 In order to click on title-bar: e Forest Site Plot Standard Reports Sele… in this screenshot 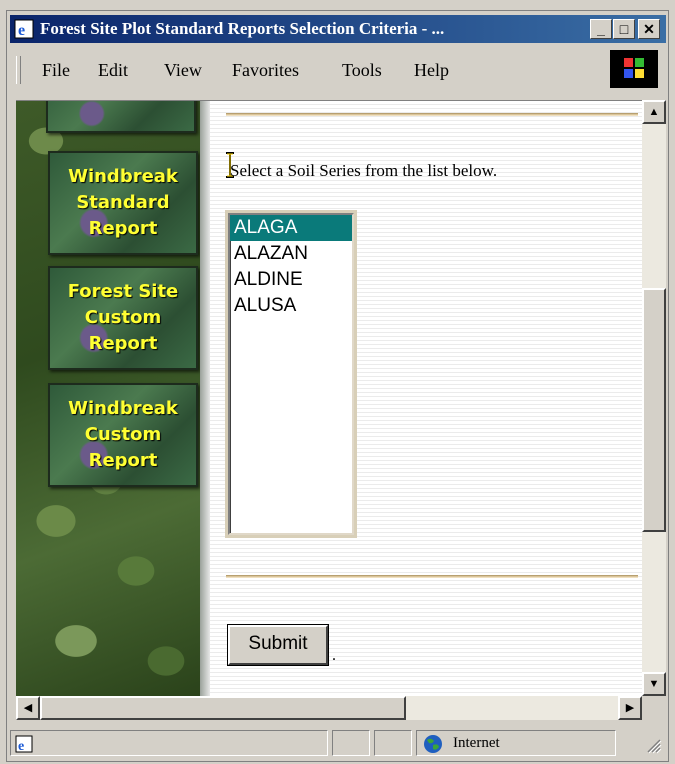, I will do `click(338, 29)`.